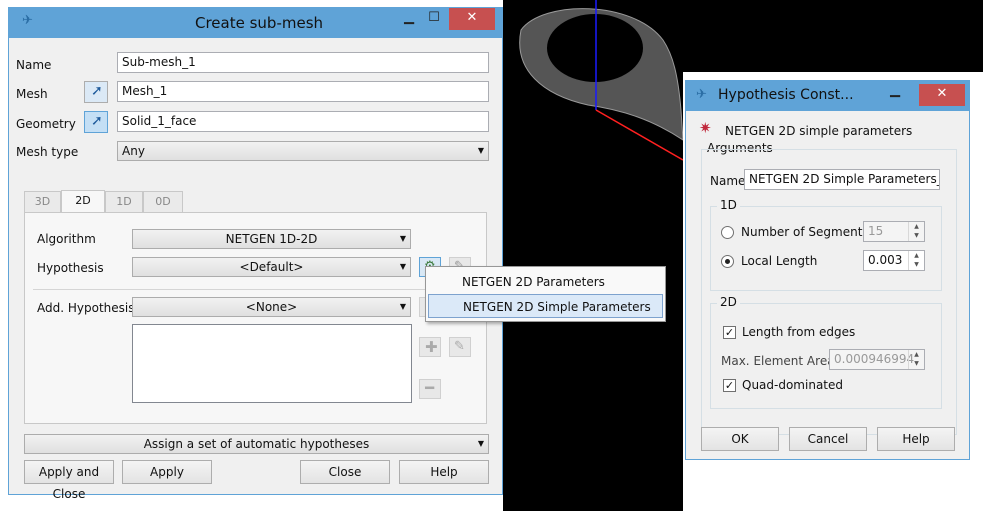 This screenshot has height=511, width=983. What do you see at coordinates (70, 268) in the screenshot?
I see `hypothesis-label: Hypothesis` at bounding box center [70, 268].